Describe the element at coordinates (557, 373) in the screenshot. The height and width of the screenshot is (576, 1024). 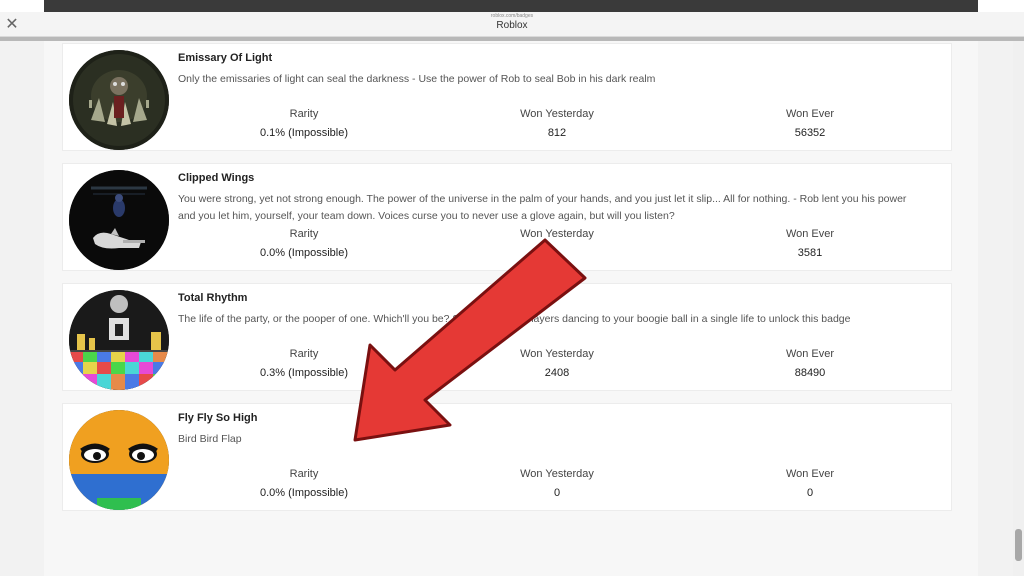
I see `won-yesterday-value: 2408` at that location.